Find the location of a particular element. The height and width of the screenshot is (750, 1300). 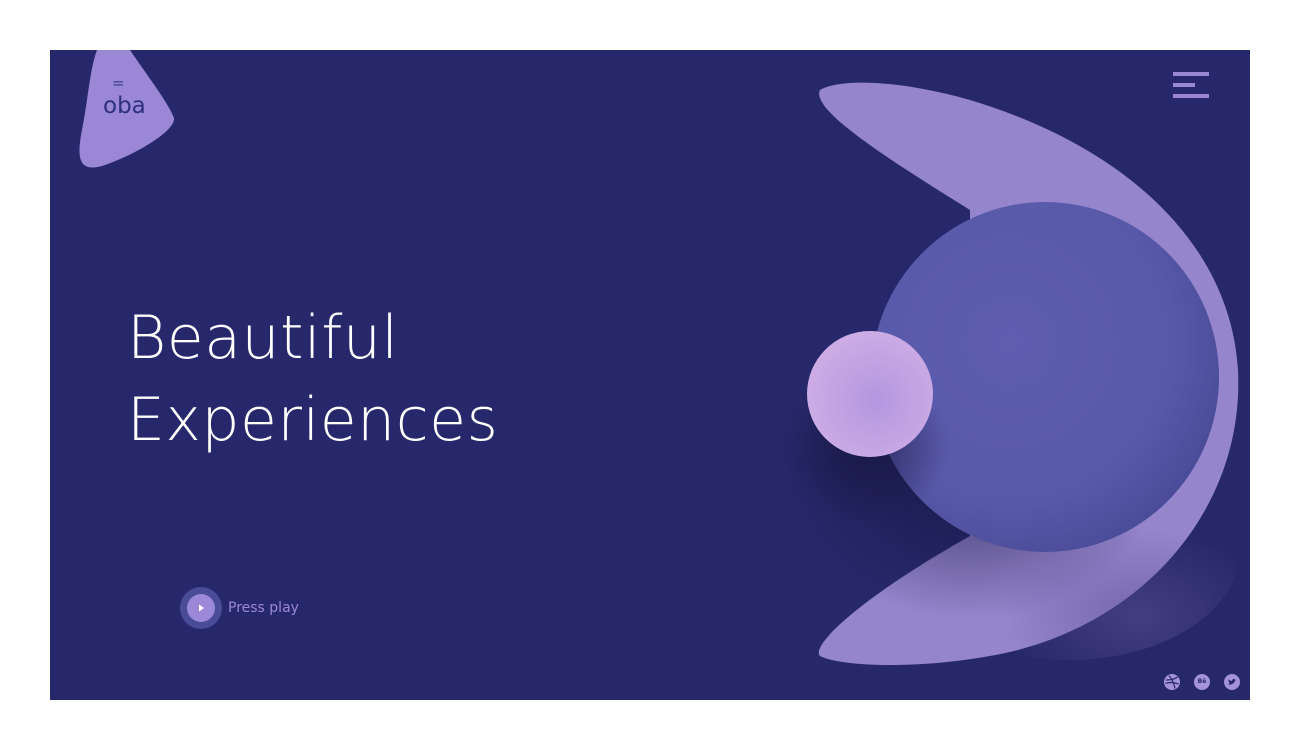

play-icon-circle is located at coordinates (201, 608).